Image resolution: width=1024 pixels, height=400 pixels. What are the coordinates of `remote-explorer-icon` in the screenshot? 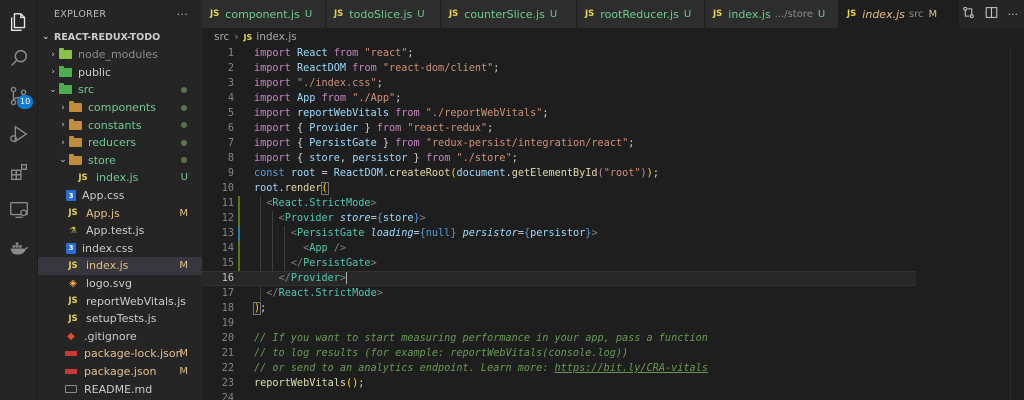 It's located at (19, 210).